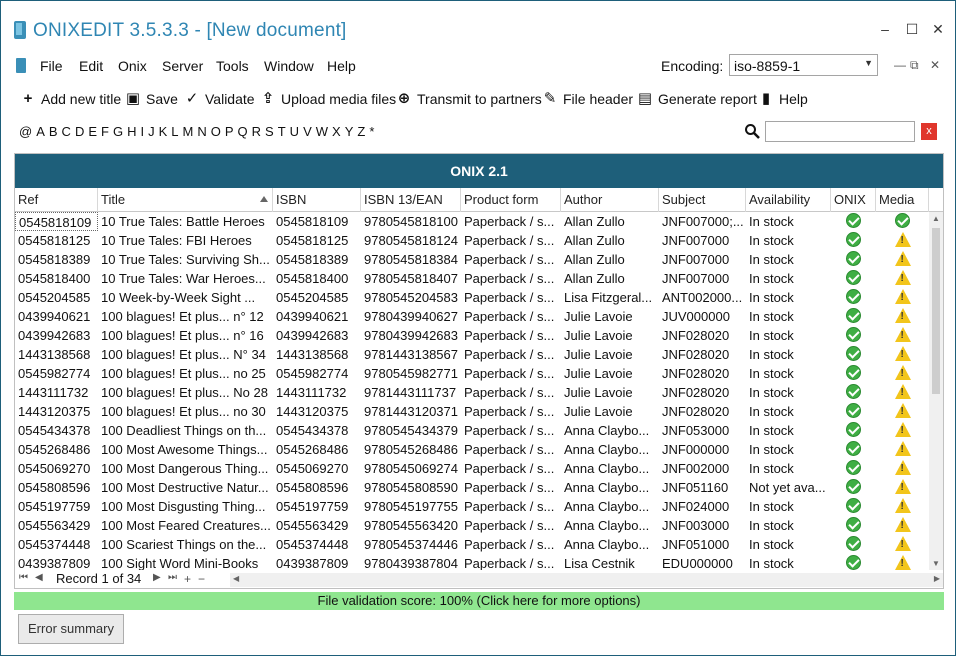 Image resolution: width=956 pixels, height=656 pixels. What do you see at coordinates (317, 411) in the screenshot?
I see `cell-isbn: 1443120375` at bounding box center [317, 411].